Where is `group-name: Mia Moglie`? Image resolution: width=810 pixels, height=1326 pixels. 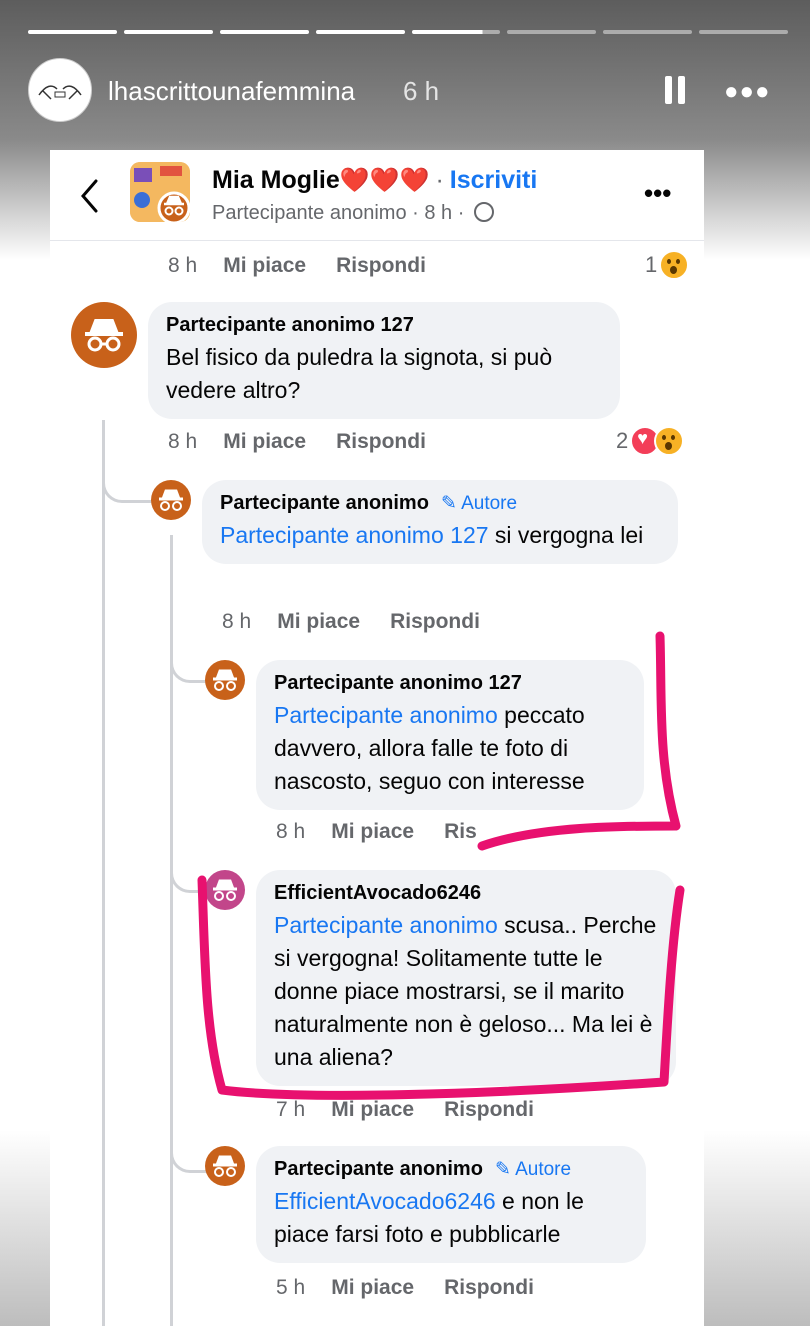 group-name: Mia Moglie is located at coordinates (276, 180).